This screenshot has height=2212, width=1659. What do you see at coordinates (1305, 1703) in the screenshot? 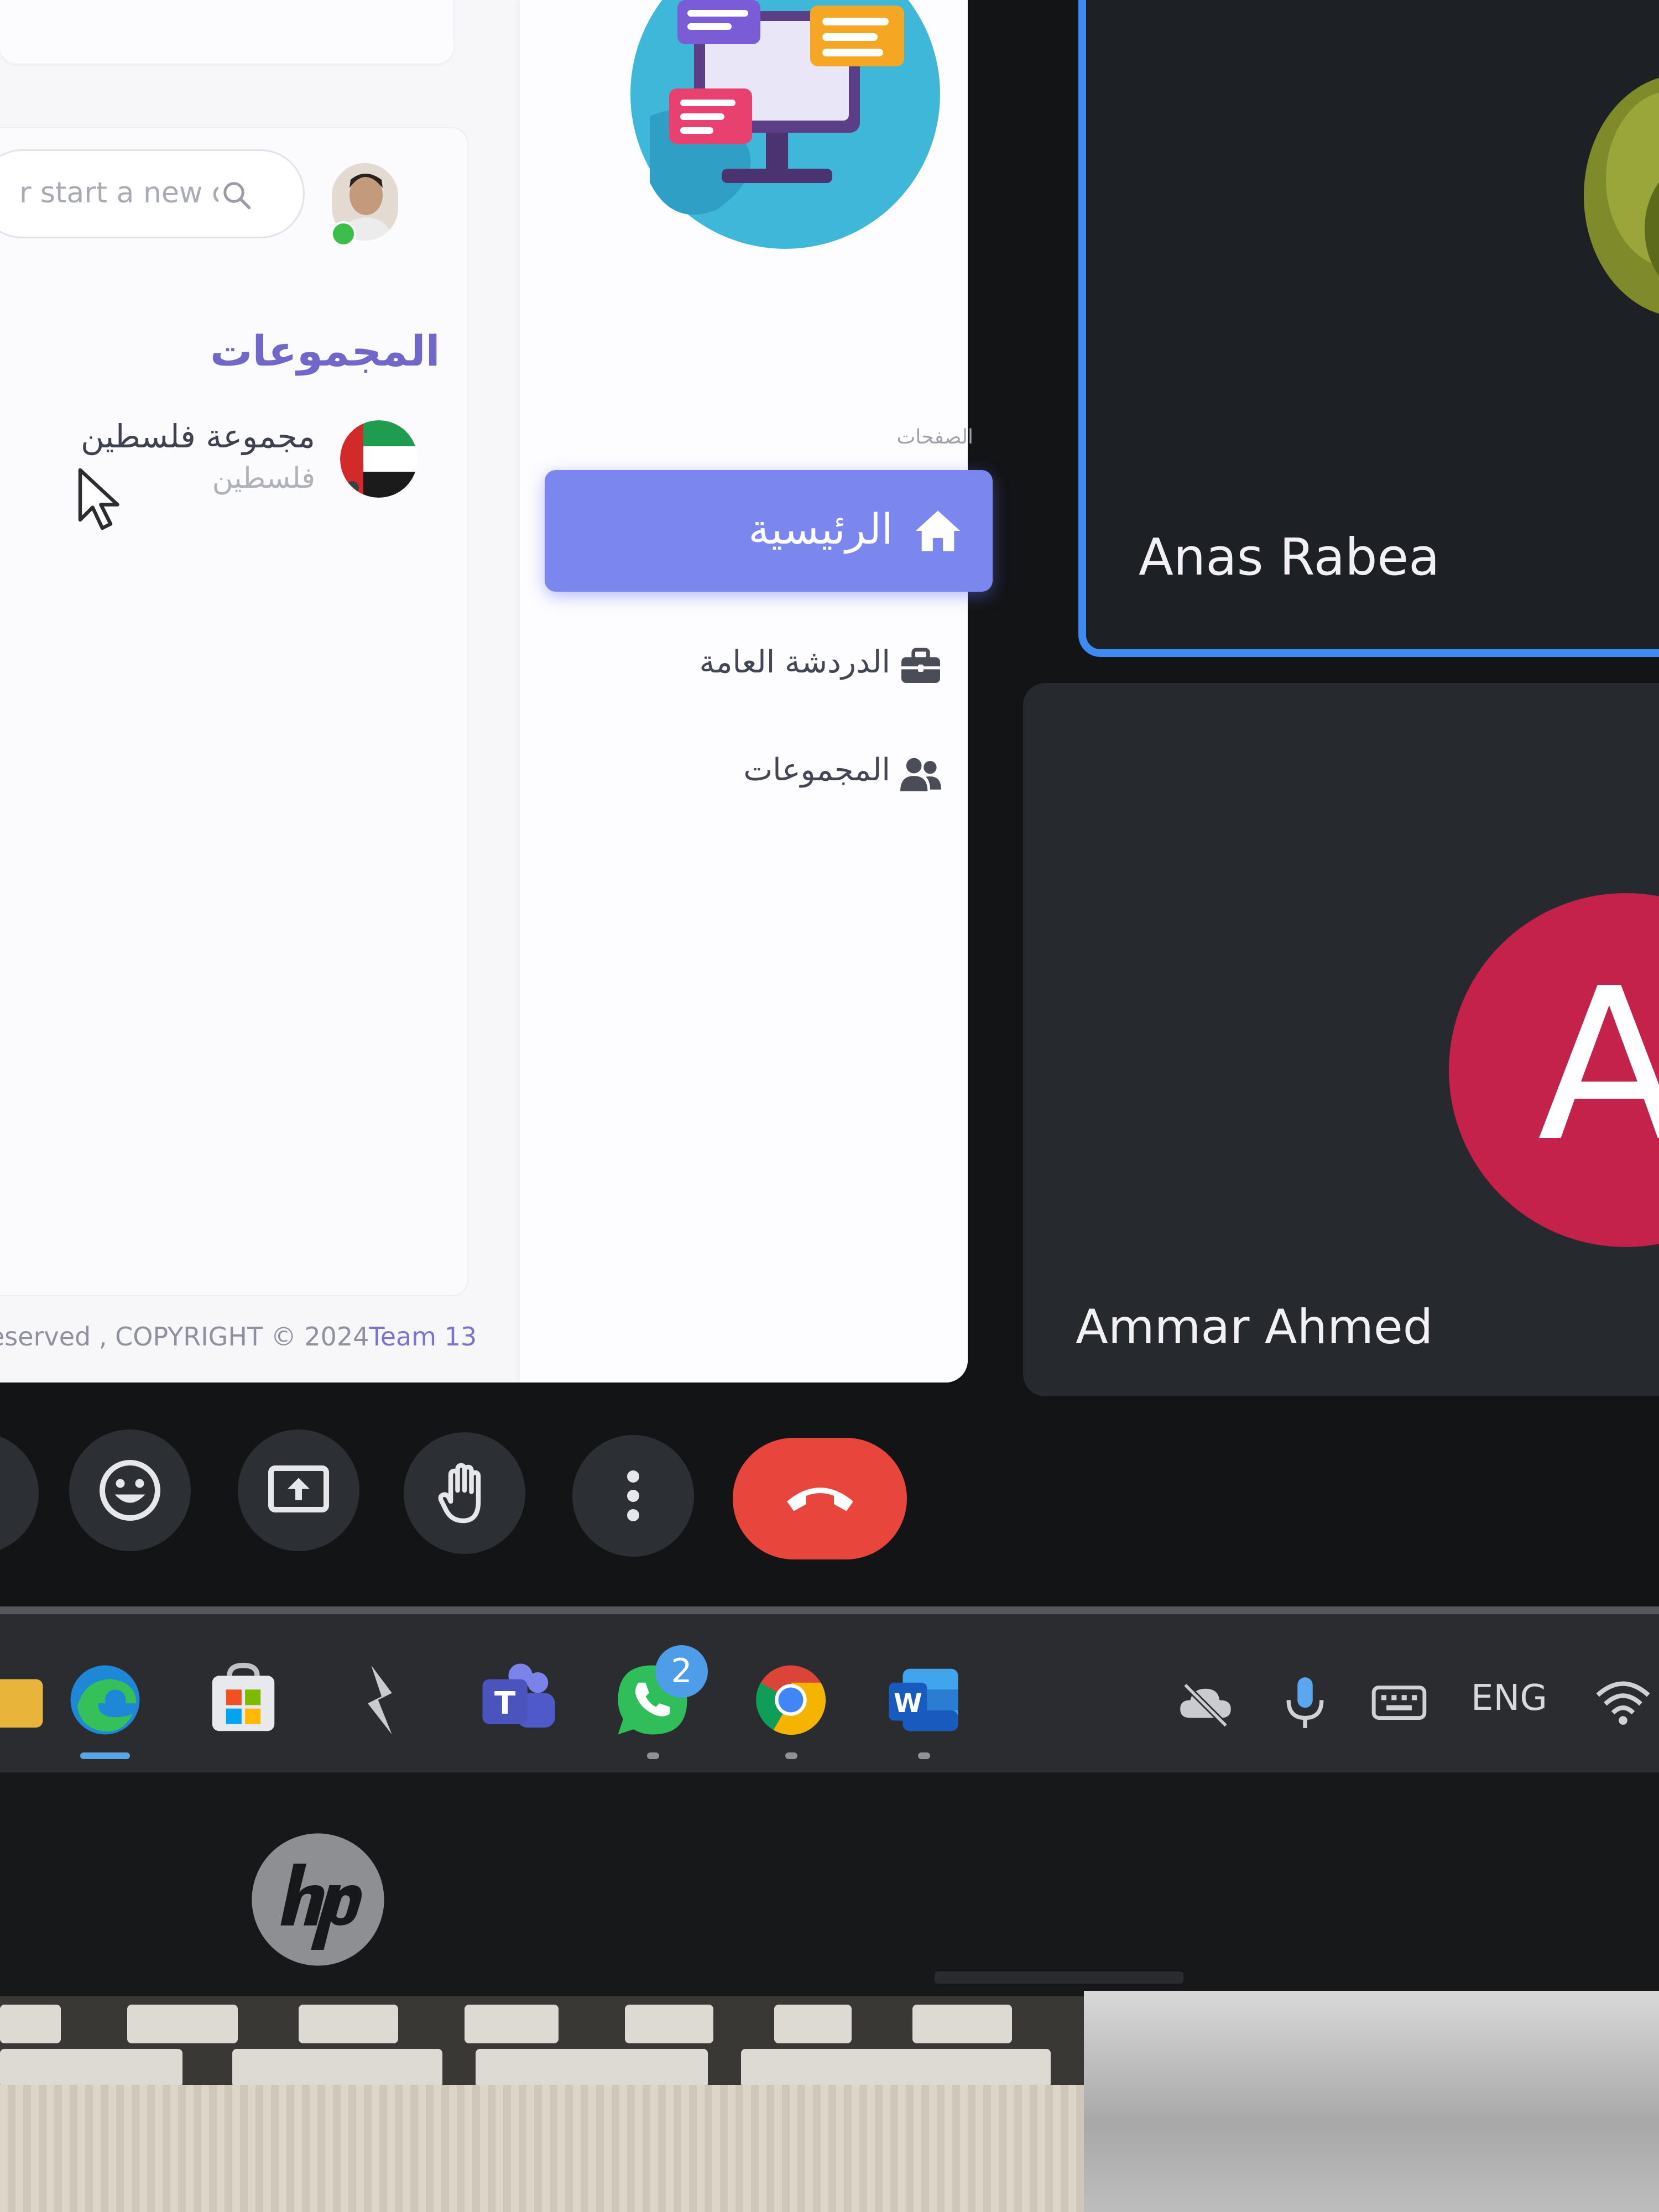
I see `microphone-icon` at bounding box center [1305, 1703].